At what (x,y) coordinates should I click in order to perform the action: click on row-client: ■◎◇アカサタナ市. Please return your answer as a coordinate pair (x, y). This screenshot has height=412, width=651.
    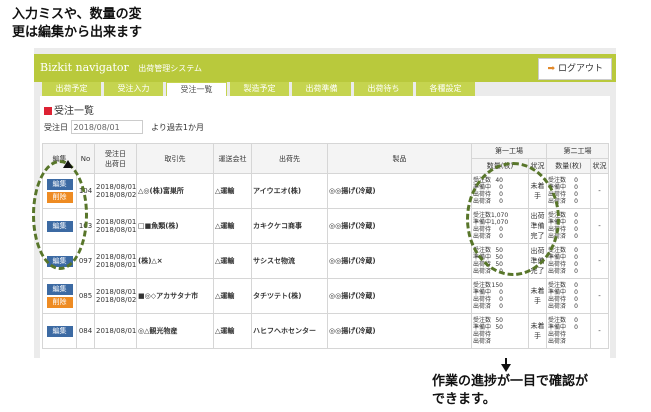
    Looking at the image, I should click on (175, 296).